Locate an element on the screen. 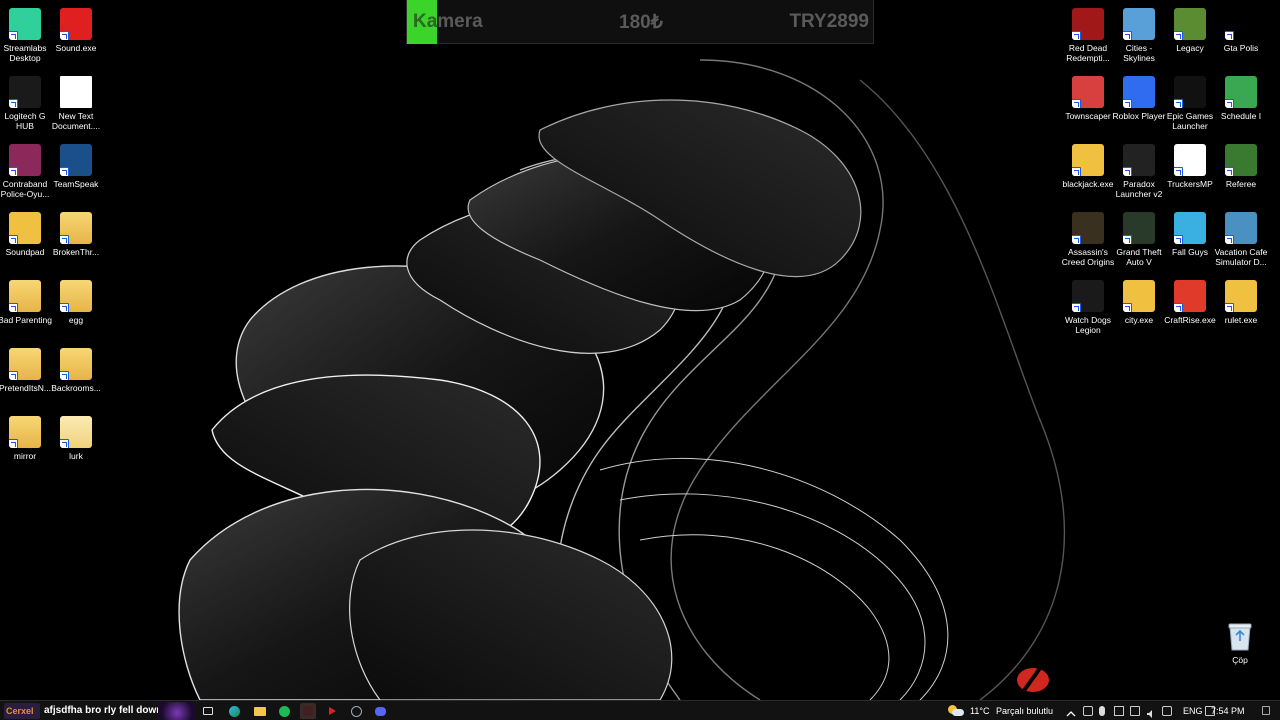  desktop-icon-label: mirror is located at coordinates (25, 456).